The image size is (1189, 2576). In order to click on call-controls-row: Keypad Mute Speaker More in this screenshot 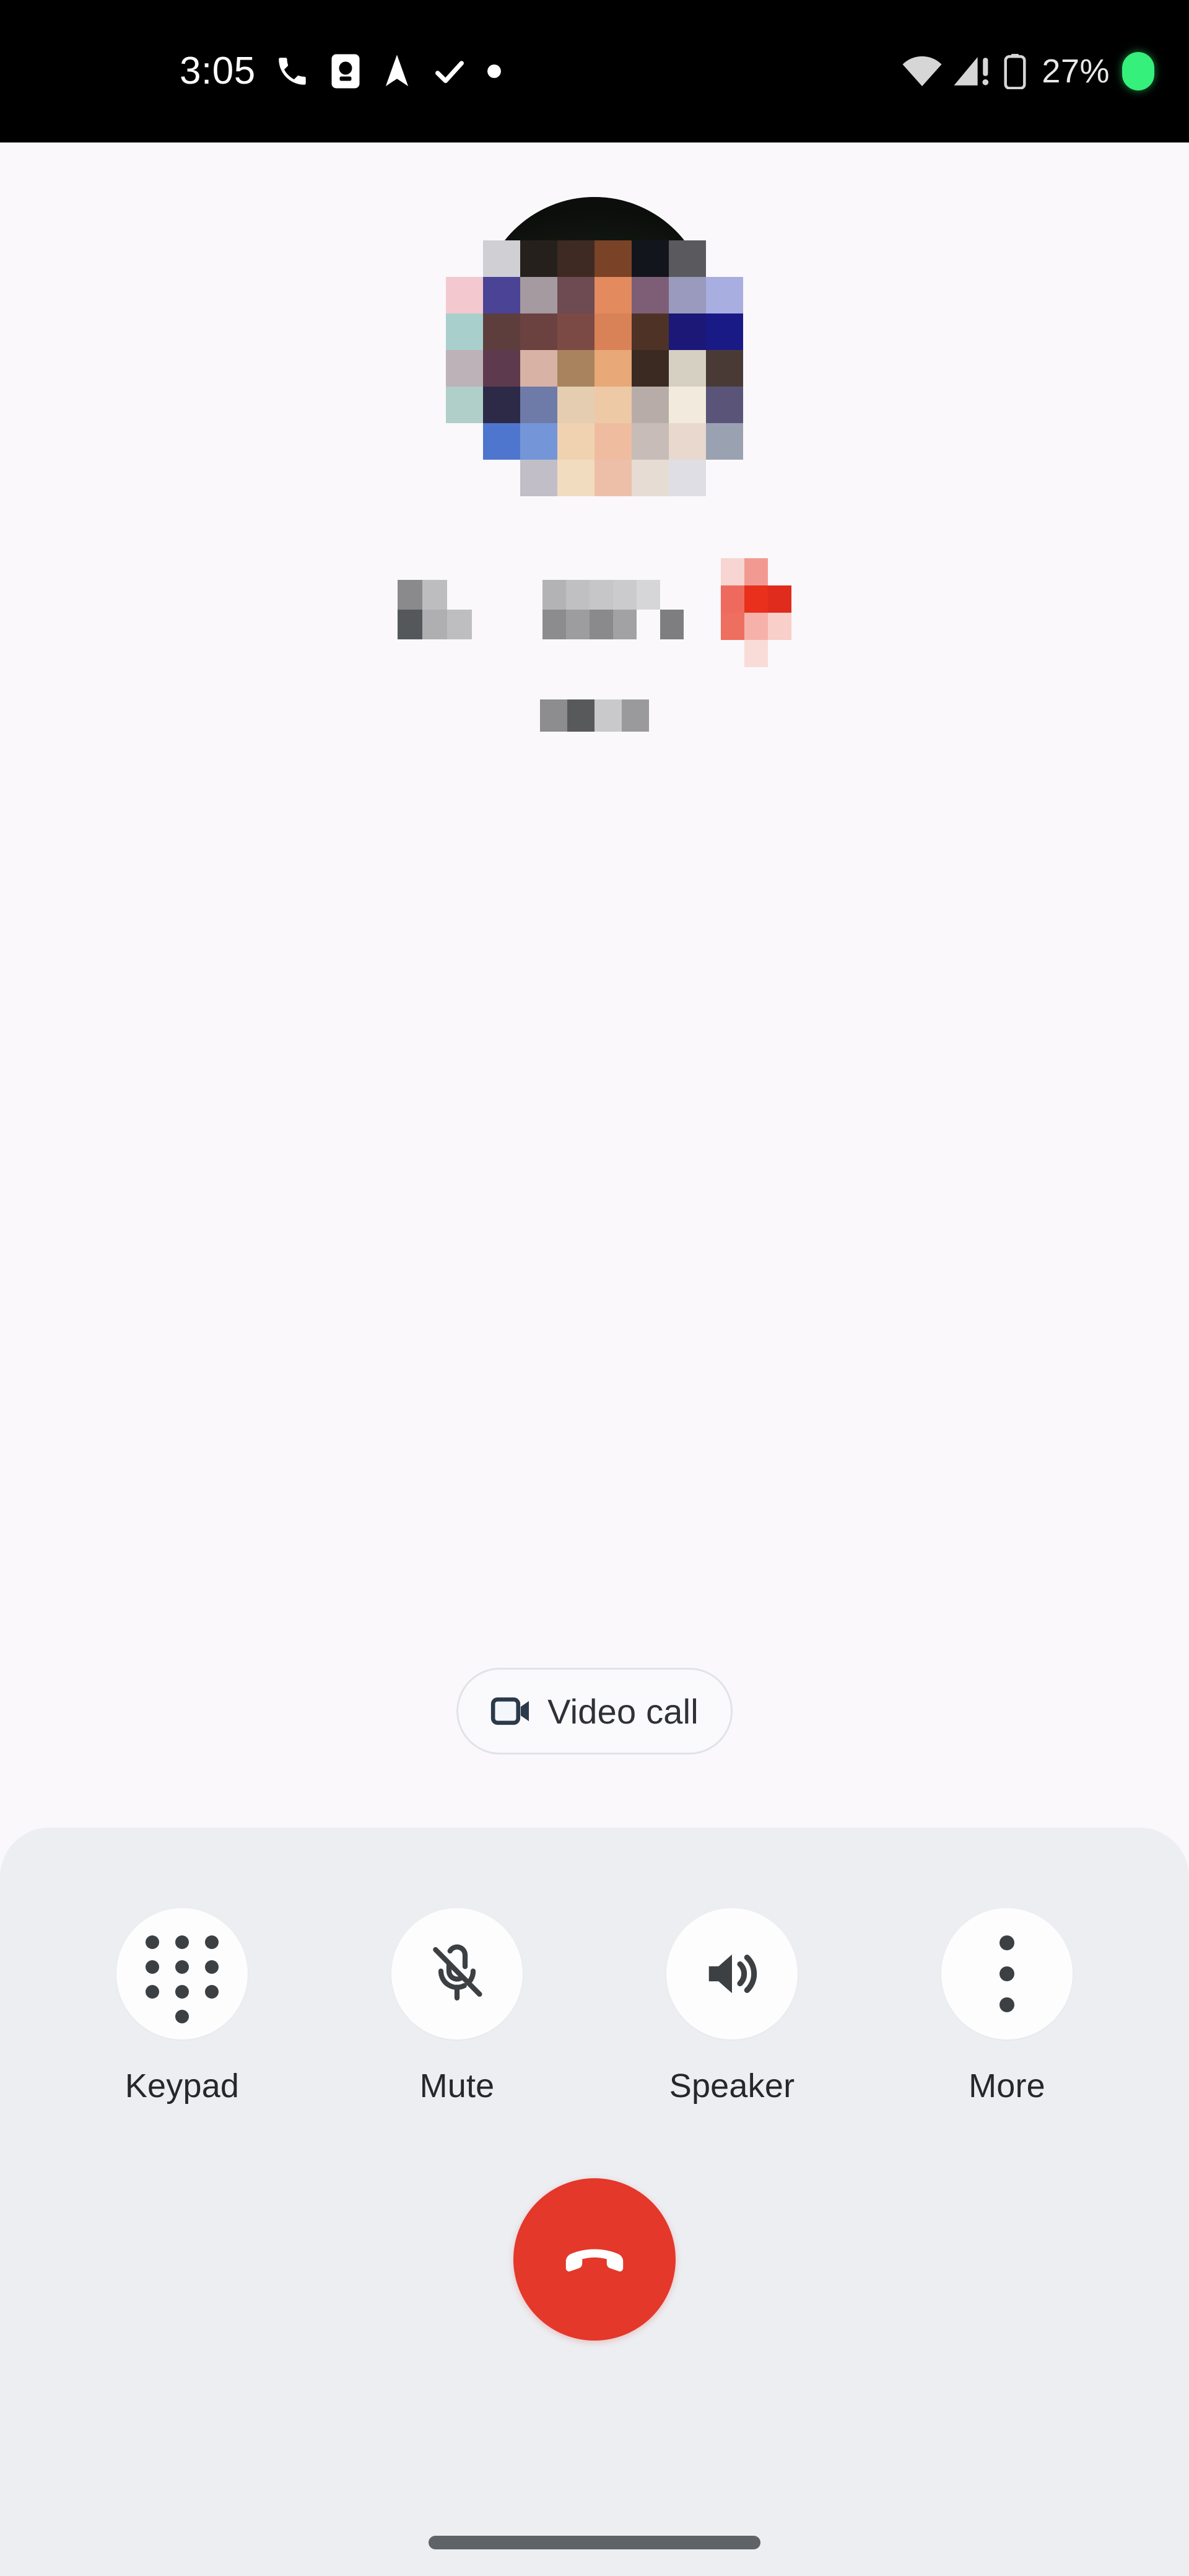, I will do `click(594, 2006)`.